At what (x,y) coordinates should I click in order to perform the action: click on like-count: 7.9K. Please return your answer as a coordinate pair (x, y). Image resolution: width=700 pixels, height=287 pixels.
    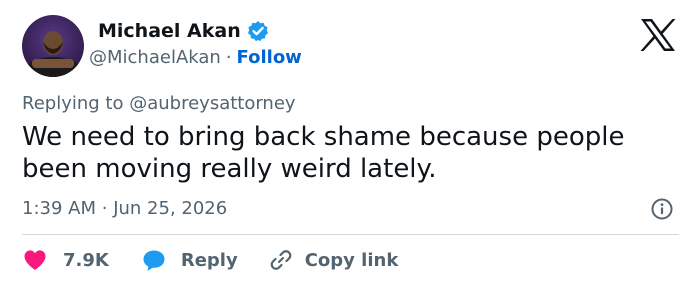
    Looking at the image, I should click on (86, 260).